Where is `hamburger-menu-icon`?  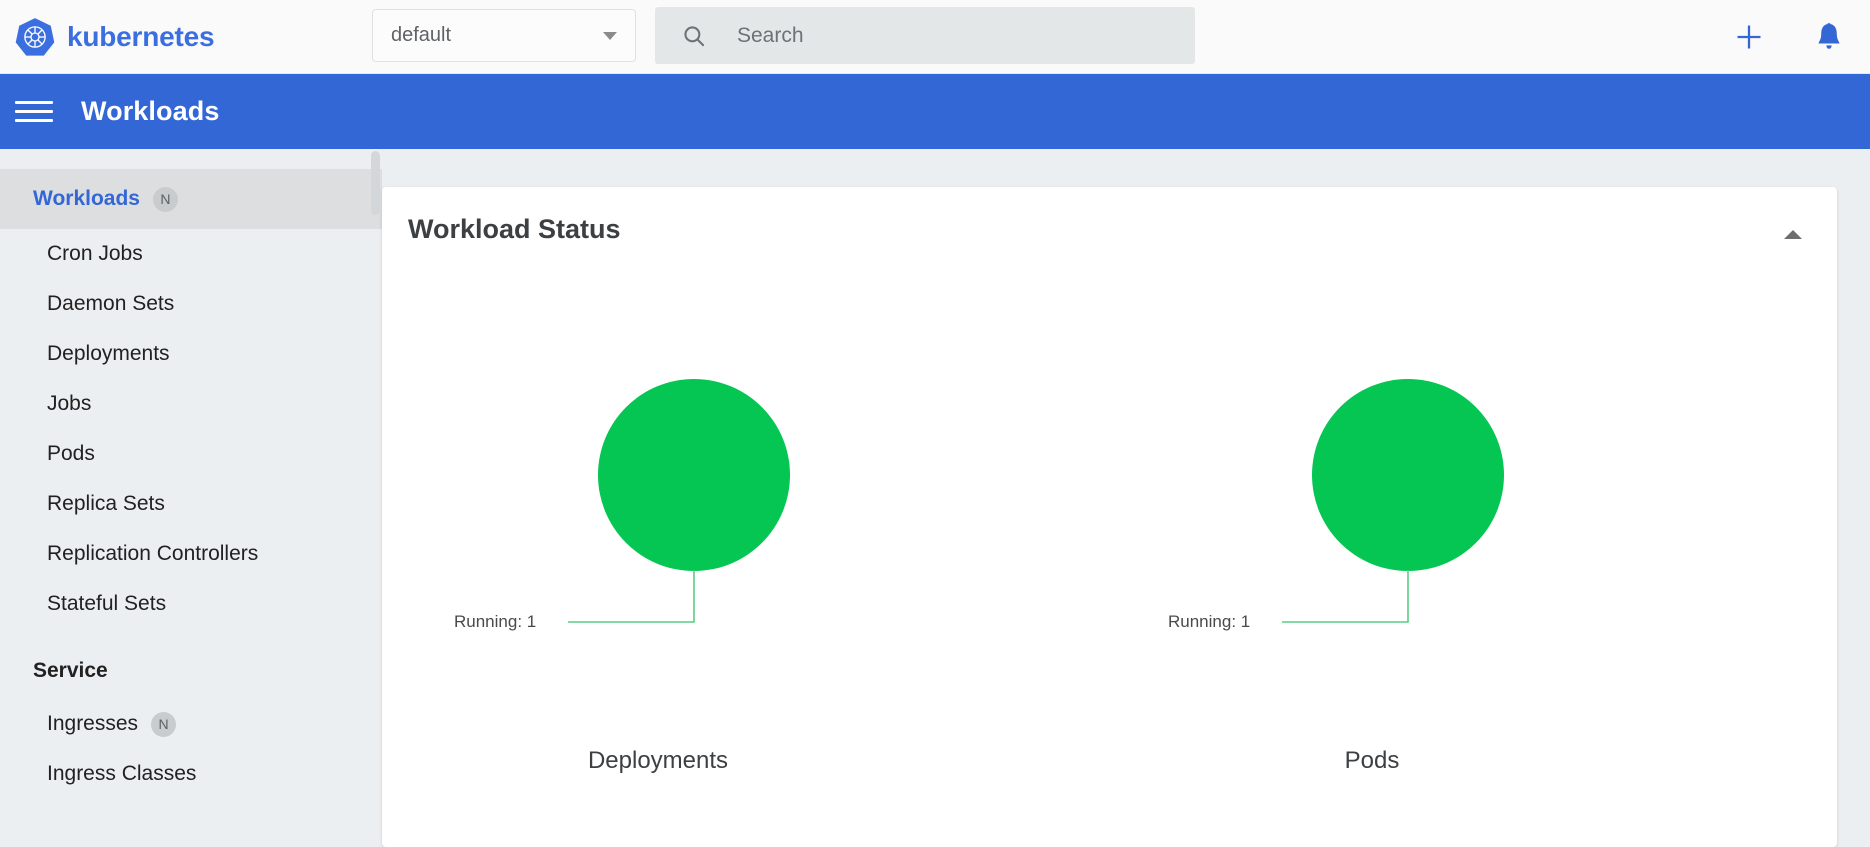 hamburger-menu-icon is located at coordinates (34, 111).